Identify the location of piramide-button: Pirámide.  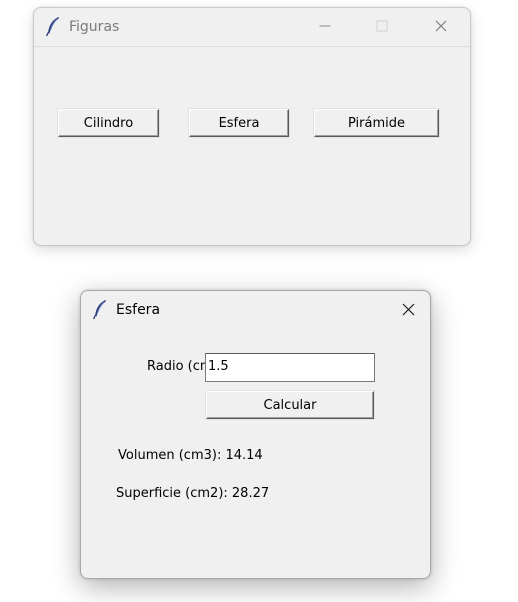
(376, 123).